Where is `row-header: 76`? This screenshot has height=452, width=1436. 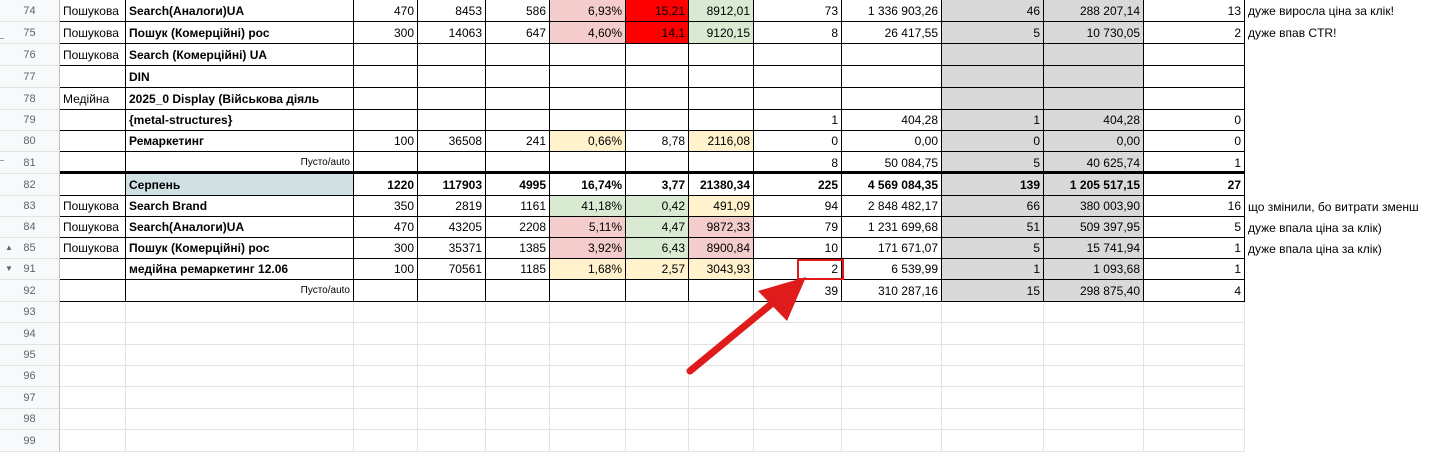
row-header: 76 is located at coordinates (30, 55).